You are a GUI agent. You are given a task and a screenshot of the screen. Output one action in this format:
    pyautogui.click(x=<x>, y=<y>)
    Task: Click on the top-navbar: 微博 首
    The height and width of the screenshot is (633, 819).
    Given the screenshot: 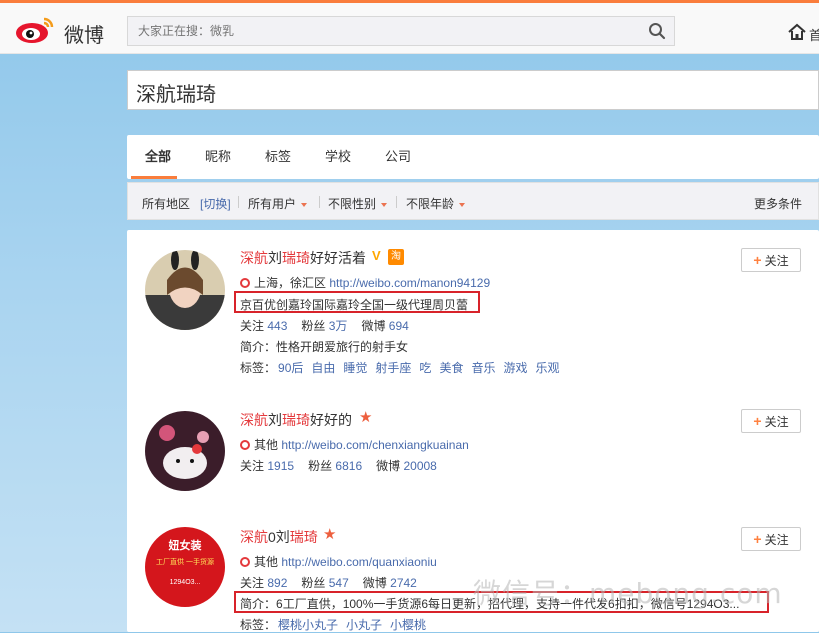 What is the action you would take?
    pyautogui.click(x=409, y=28)
    